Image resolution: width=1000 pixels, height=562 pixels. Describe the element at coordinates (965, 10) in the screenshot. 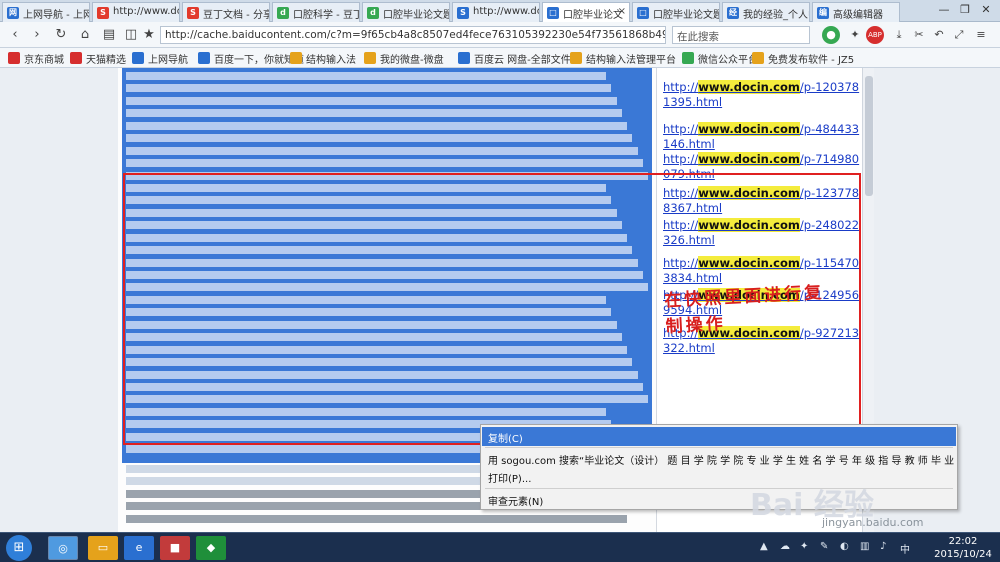

I see `restore-button: ❐` at that location.